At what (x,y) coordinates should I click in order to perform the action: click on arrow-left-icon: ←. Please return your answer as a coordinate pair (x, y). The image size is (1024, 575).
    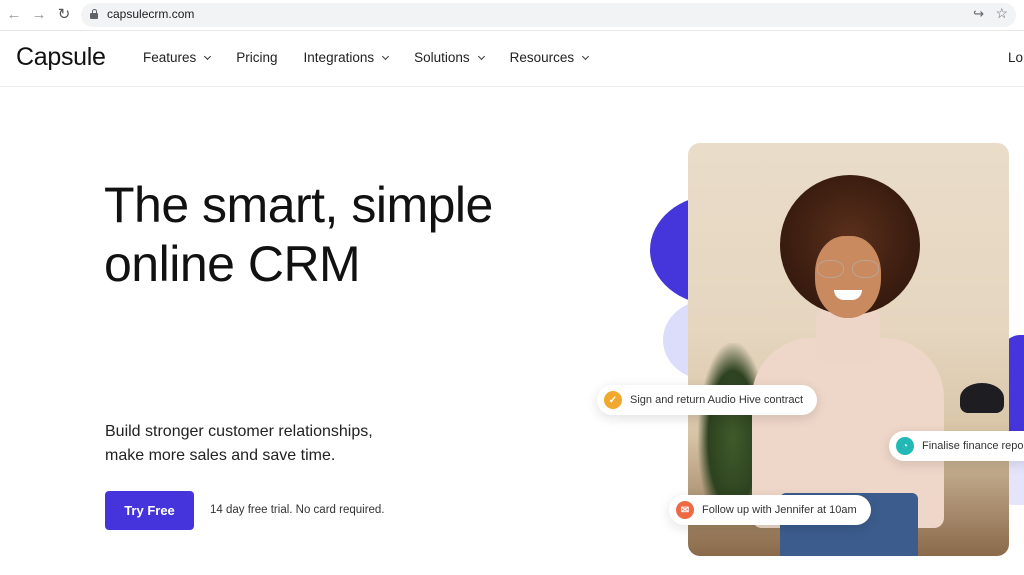
    Looking at the image, I should click on (14, 14).